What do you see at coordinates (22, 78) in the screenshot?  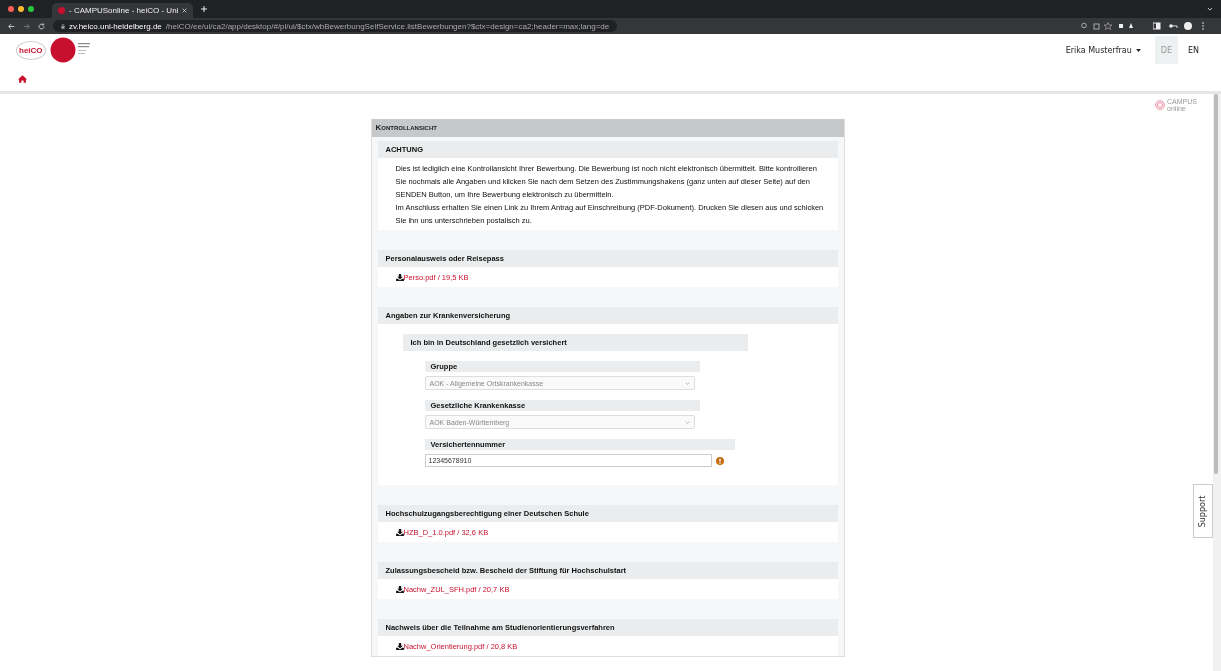 I see `home-icon` at bounding box center [22, 78].